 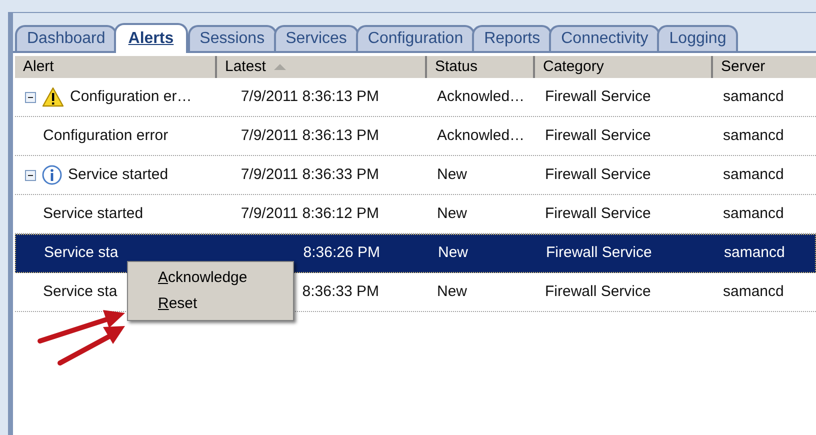 What do you see at coordinates (322, 67) in the screenshot?
I see `column-header: Latest` at bounding box center [322, 67].